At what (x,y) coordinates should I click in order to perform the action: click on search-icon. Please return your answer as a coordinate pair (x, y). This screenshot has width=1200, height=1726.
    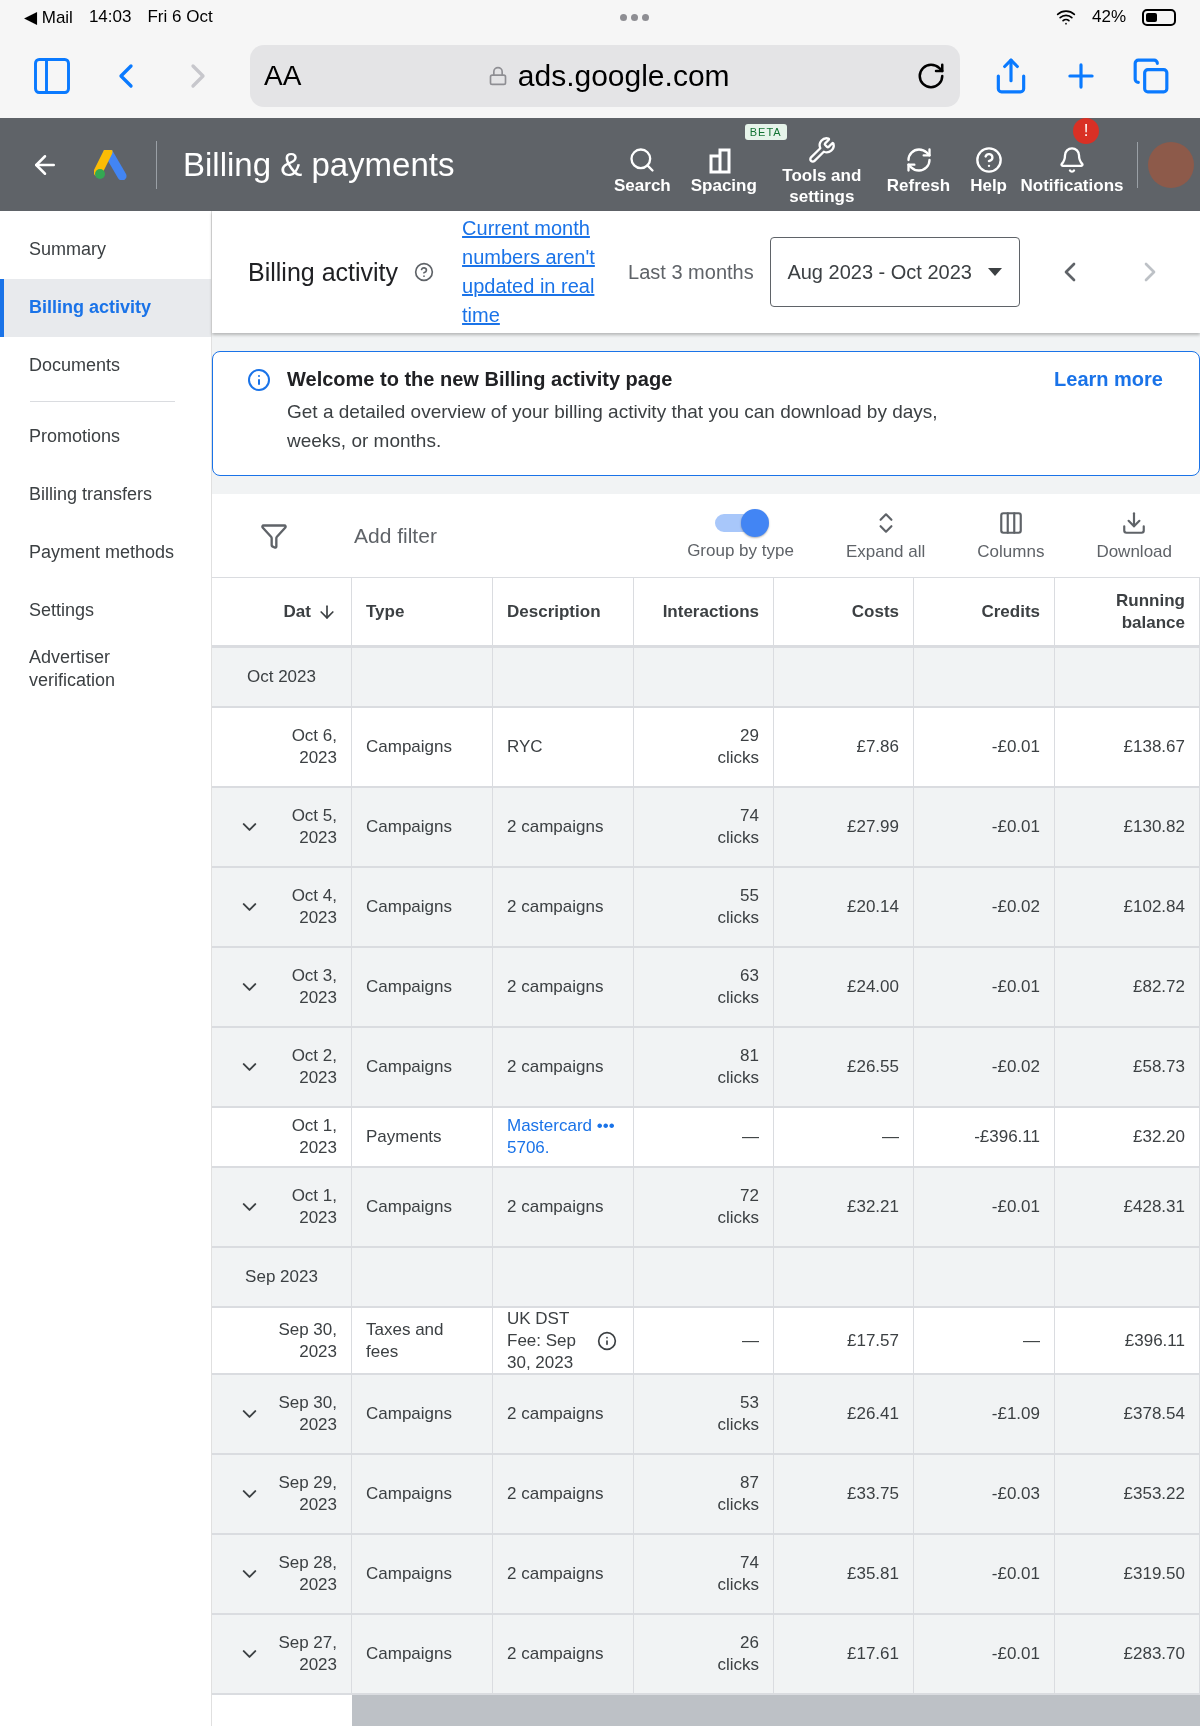
    Looking at the image, I should click on (642, 160).